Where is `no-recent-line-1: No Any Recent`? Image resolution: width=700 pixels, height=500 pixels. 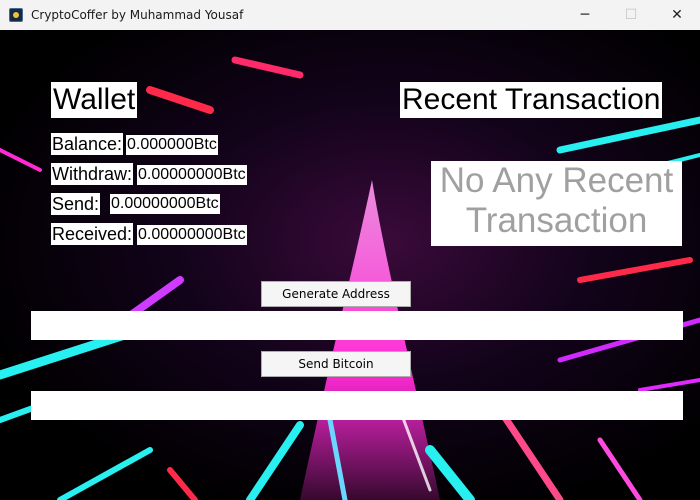 no-recent-line-1: No Any Recent is located at coordinates (556, 180).